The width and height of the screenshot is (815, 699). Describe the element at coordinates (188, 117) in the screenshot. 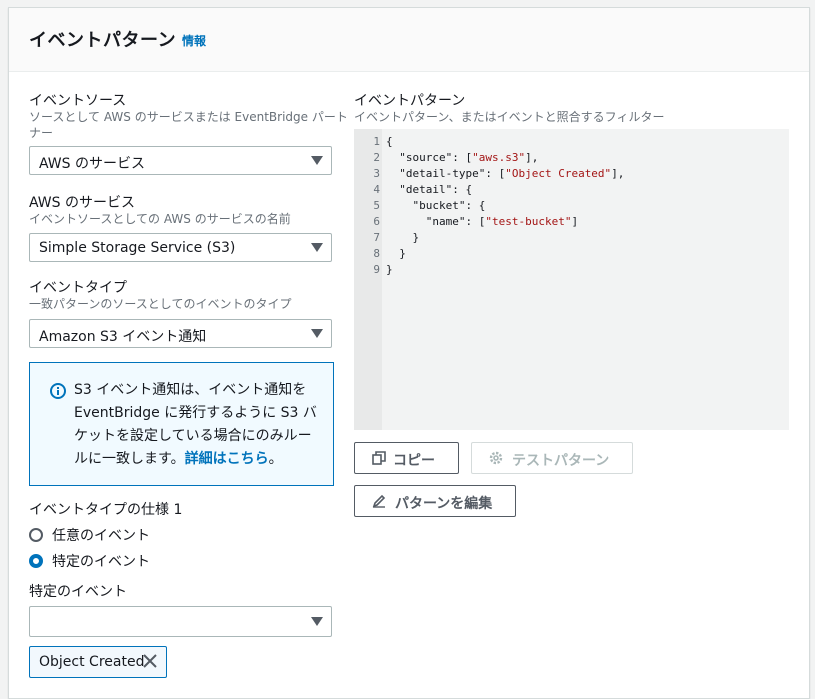

I see `event-source-desc-line1: ソースとして AWS のサービスまたは EventBridge パート` at that location.